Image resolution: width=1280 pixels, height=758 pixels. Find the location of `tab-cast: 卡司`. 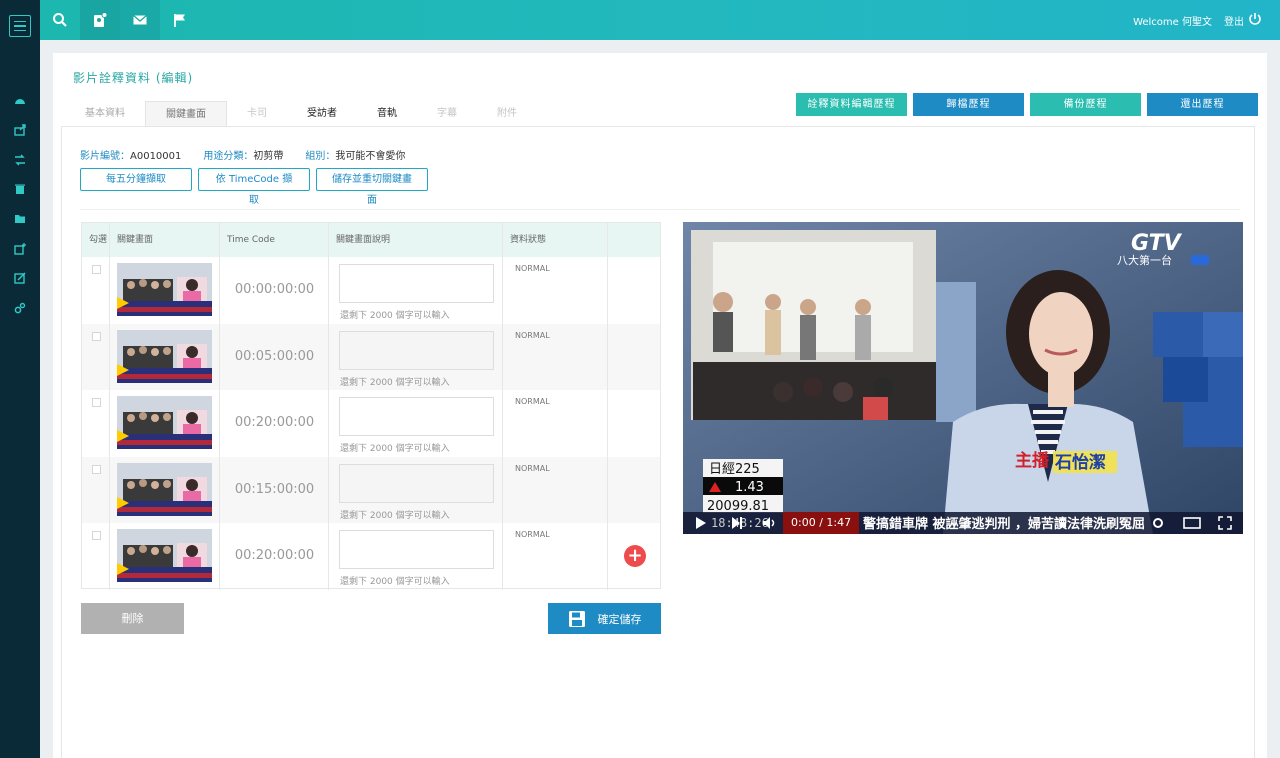

tab-cast: 卡司 is located at coordinates (257, 114).